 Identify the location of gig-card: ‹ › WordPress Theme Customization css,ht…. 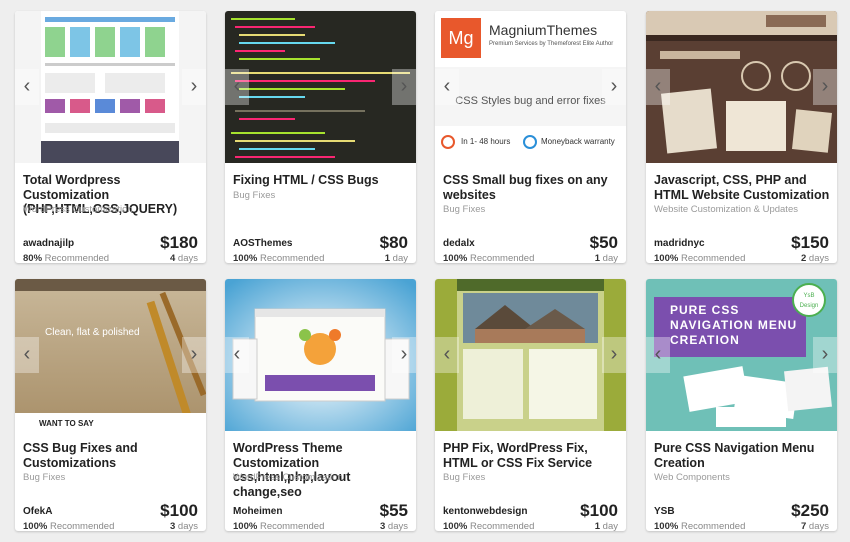
(320, 405).